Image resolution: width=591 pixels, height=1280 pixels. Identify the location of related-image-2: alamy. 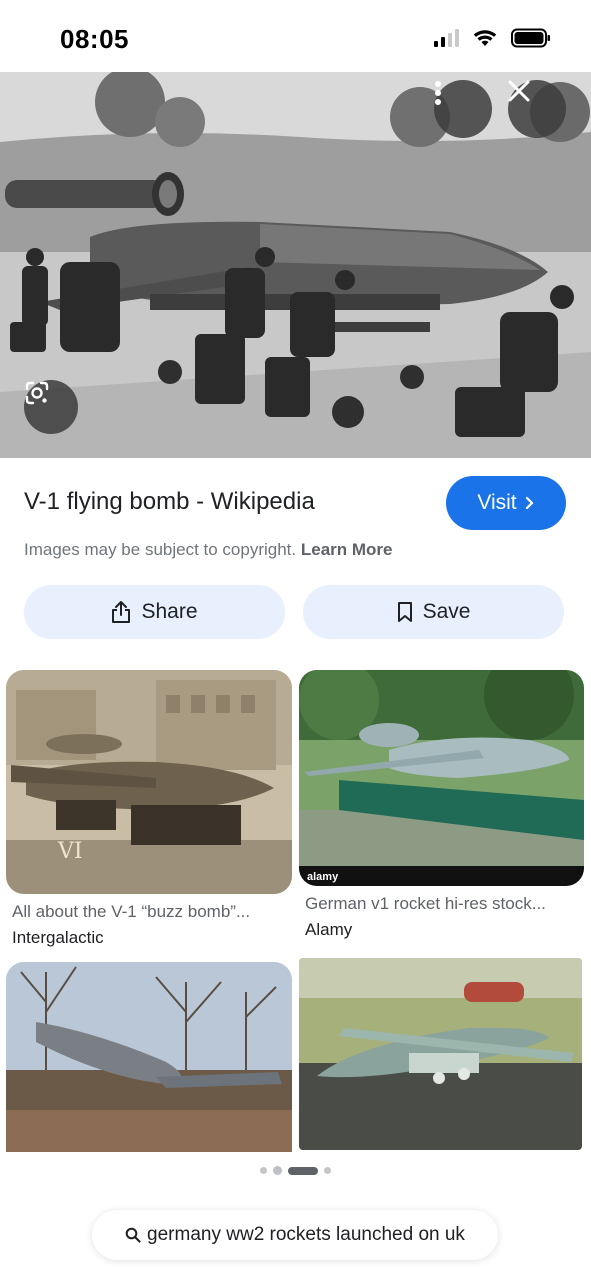
(441, 778).